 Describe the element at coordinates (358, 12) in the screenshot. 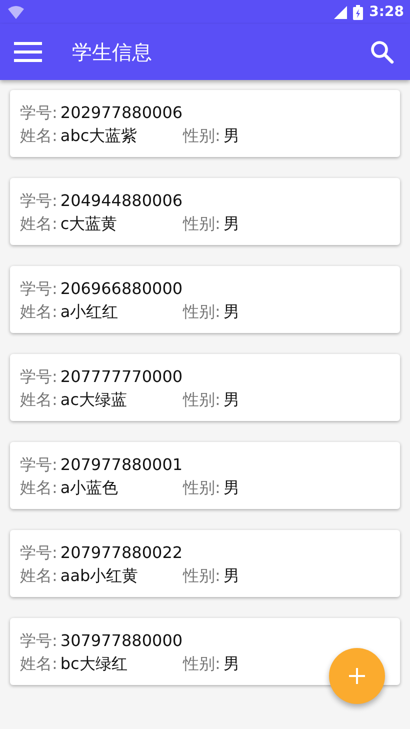

I see `battery-icon` at that location.